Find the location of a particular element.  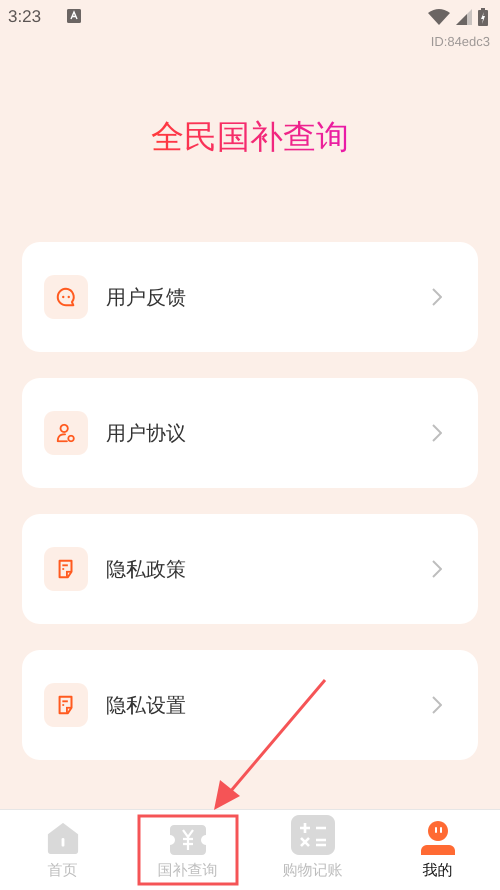

keyboard-notification-icon is located at coordinates (74, 16).